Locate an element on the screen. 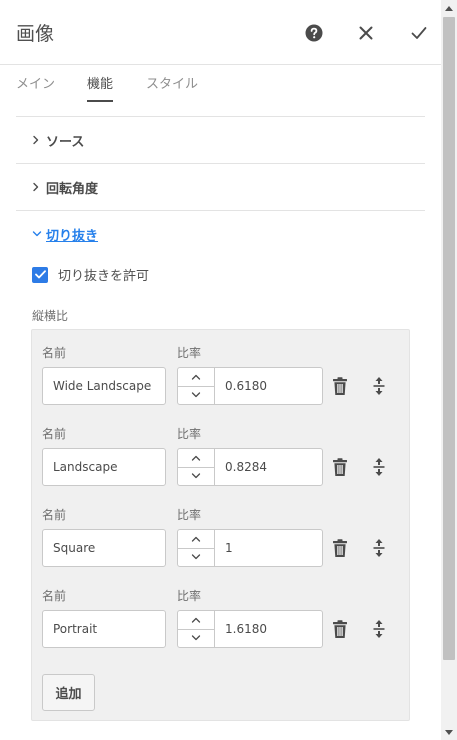  help-circle-icon is located at coordinates (314, 33).